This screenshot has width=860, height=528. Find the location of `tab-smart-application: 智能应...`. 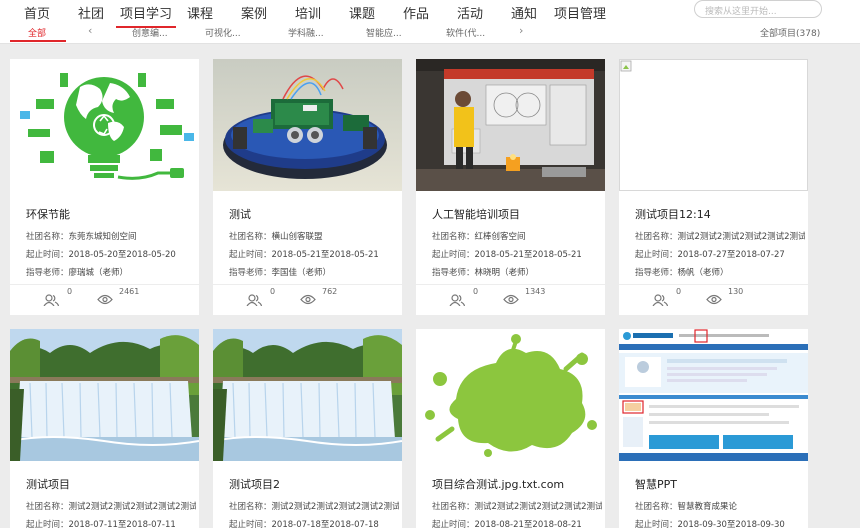

tab-smart-application: 智能应... is located at coordinates (384, 32).